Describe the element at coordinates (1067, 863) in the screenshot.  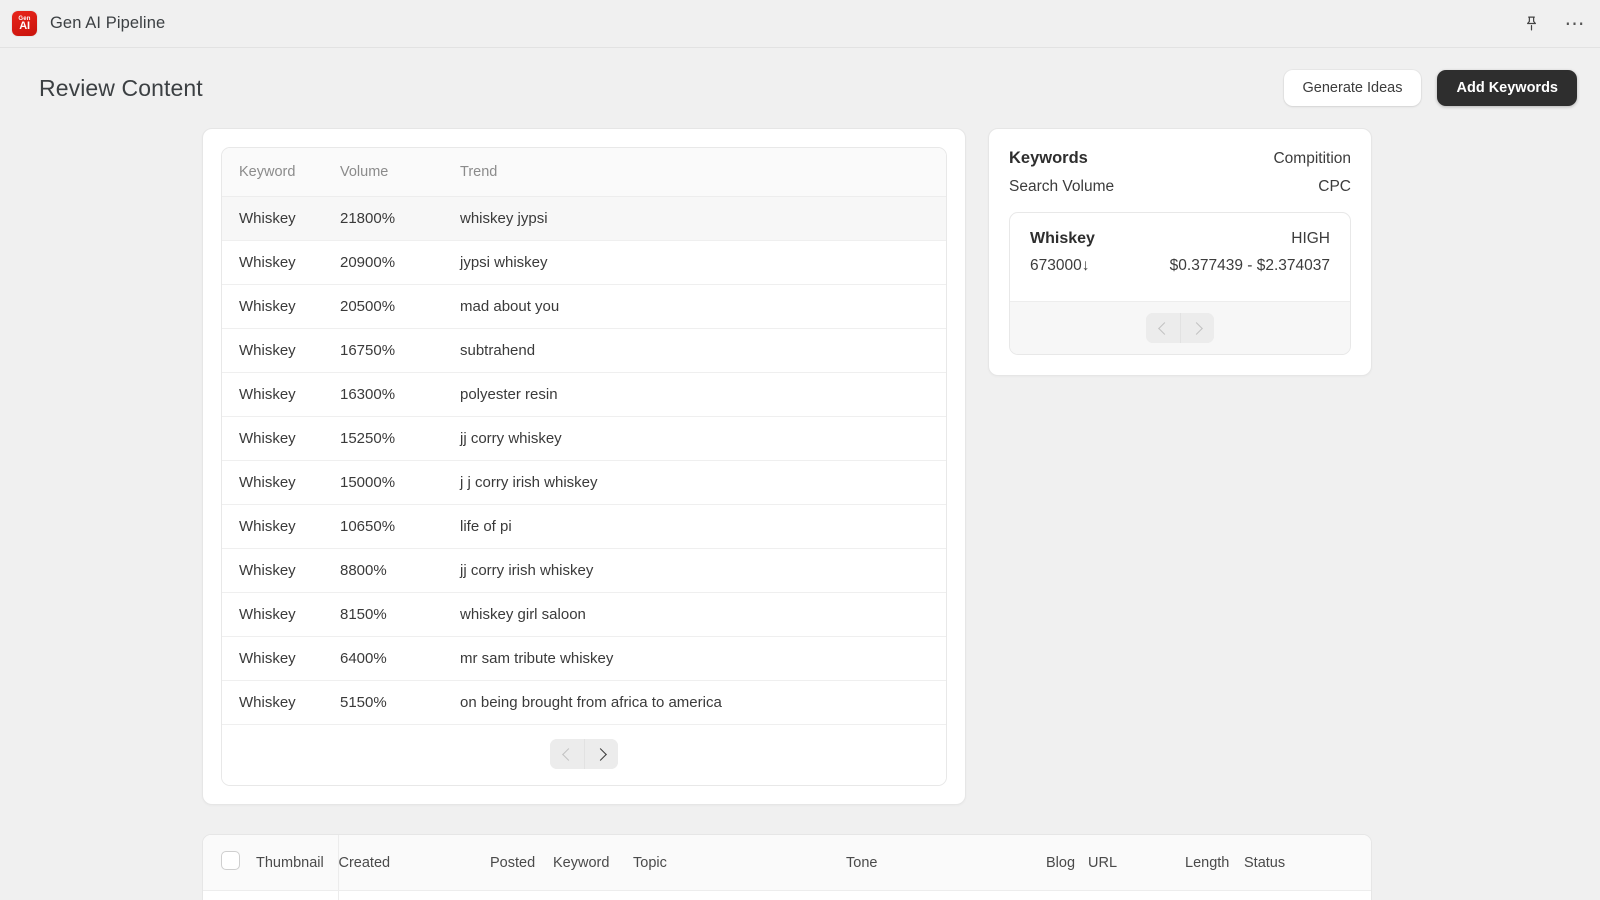
I see `column-header-blog: Blog` at that location.